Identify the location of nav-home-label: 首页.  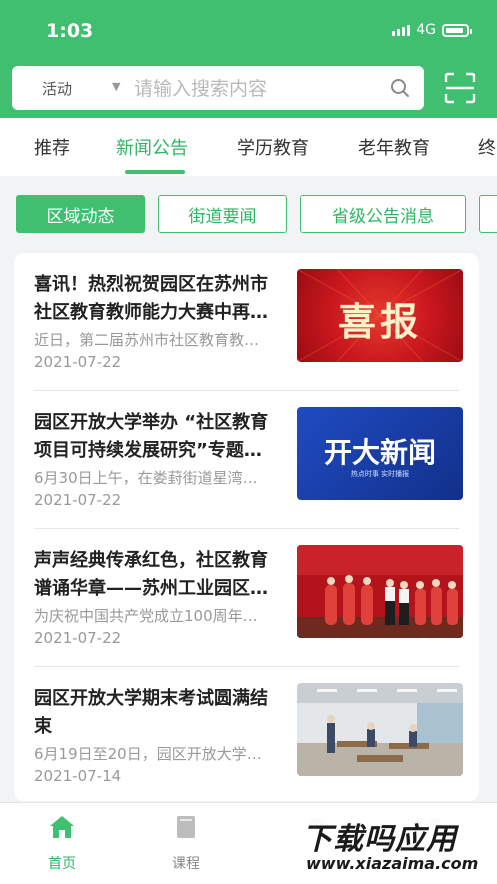
(62, 864).